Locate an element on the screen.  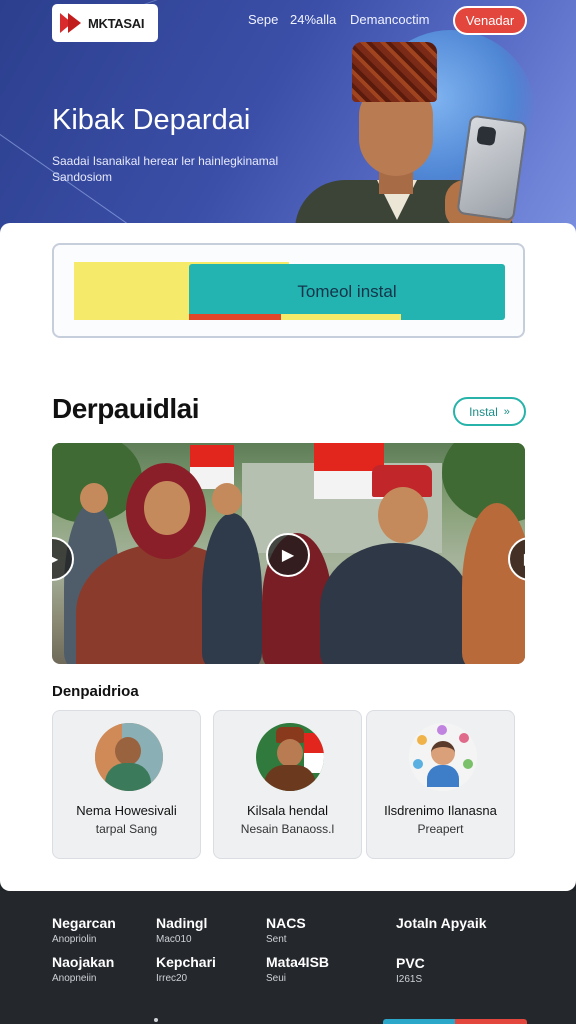
footer-heading: Kepchari is located at coordinates (186, 962).